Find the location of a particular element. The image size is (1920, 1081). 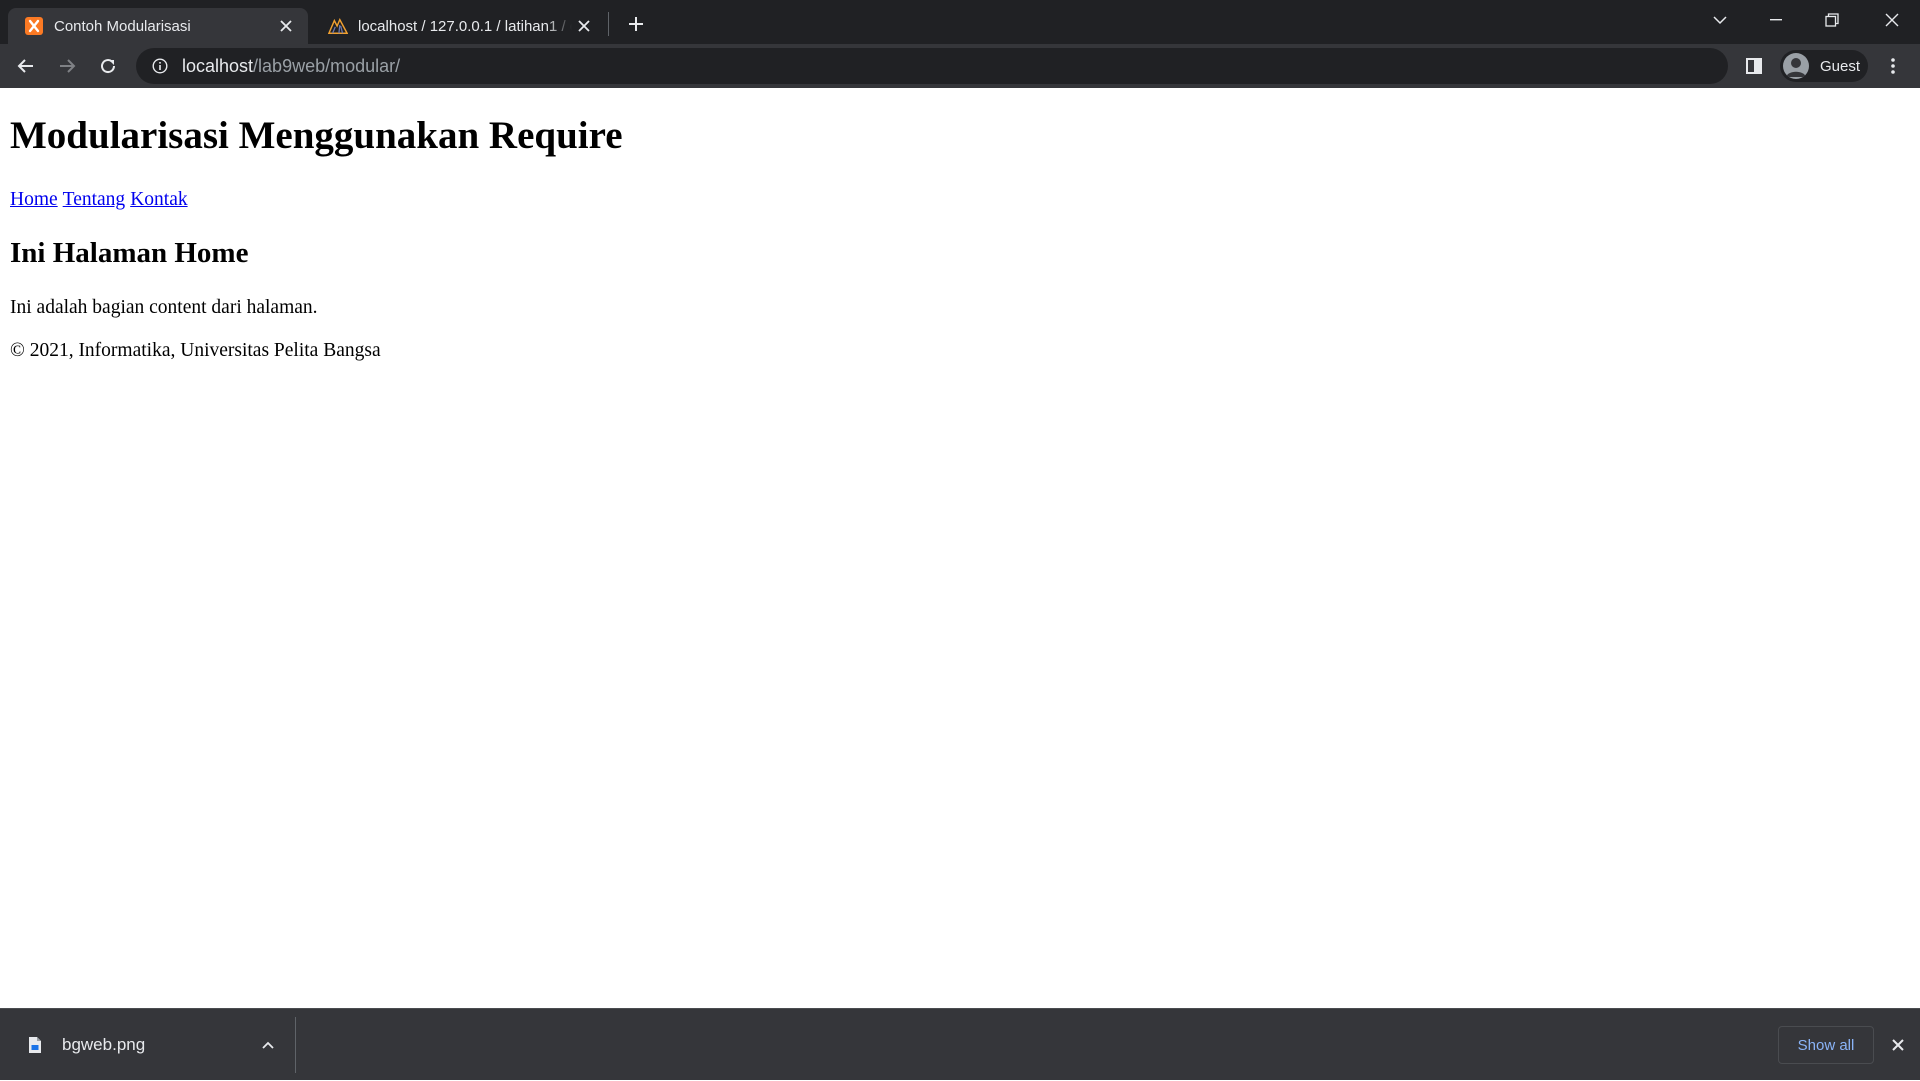

chevron-up-icon is located at coordinates (268, 1045).